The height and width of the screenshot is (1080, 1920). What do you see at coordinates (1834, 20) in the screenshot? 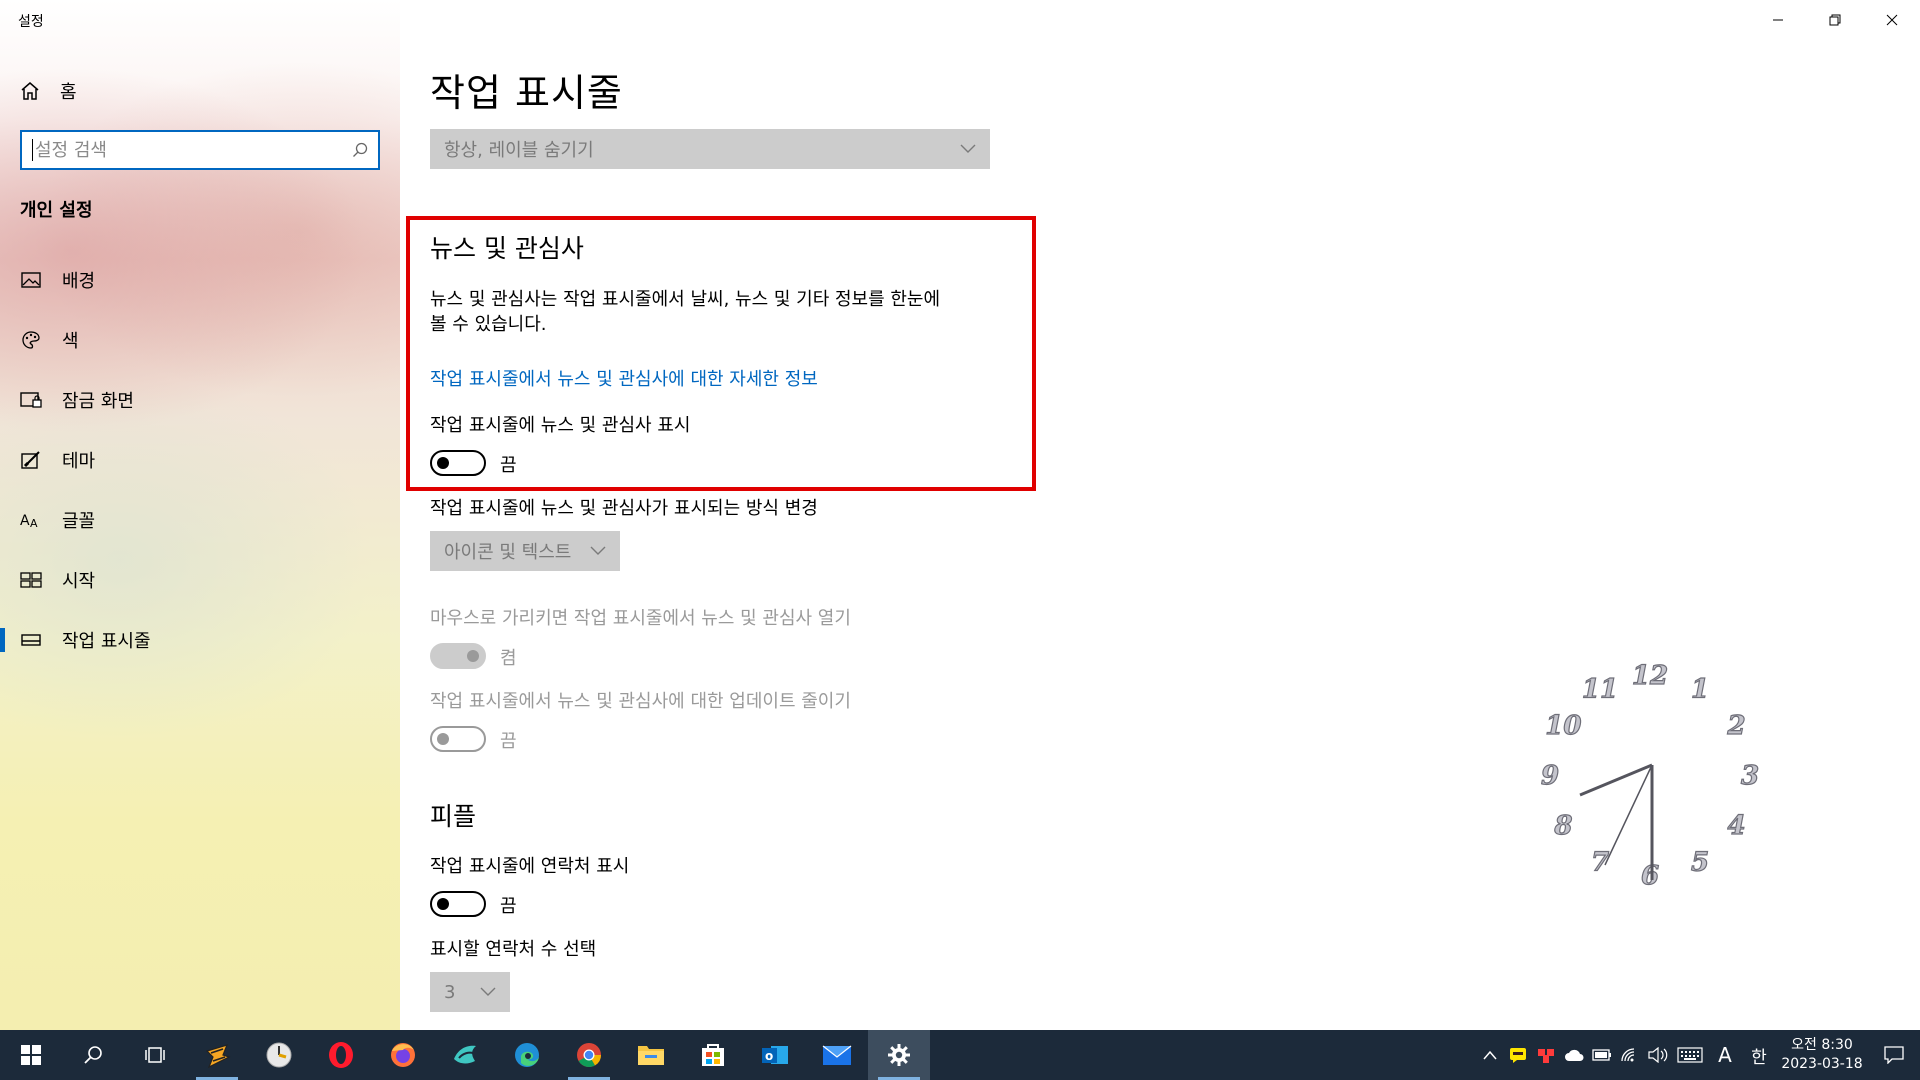
I see `restore-button` at bounding box center [1834, 20].